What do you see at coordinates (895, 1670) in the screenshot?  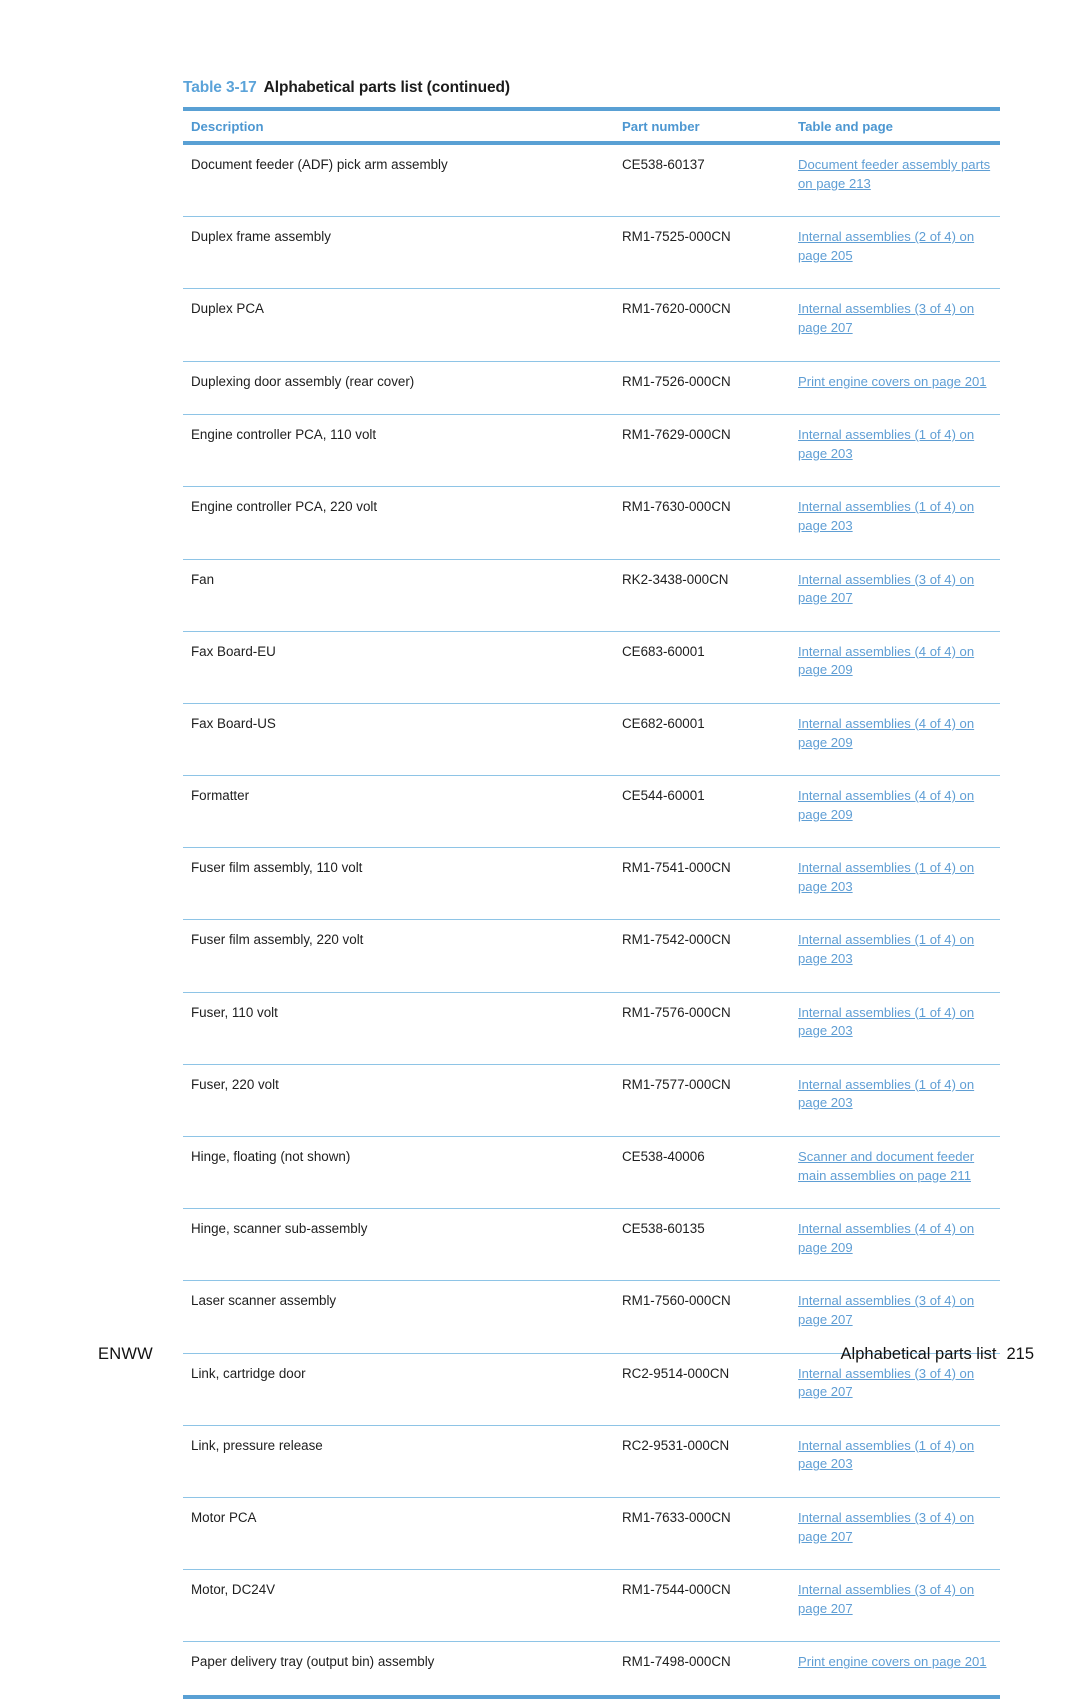 I see `cell-table-and-page: Print engine covers on page 201` at bounding box center [895, 1670].